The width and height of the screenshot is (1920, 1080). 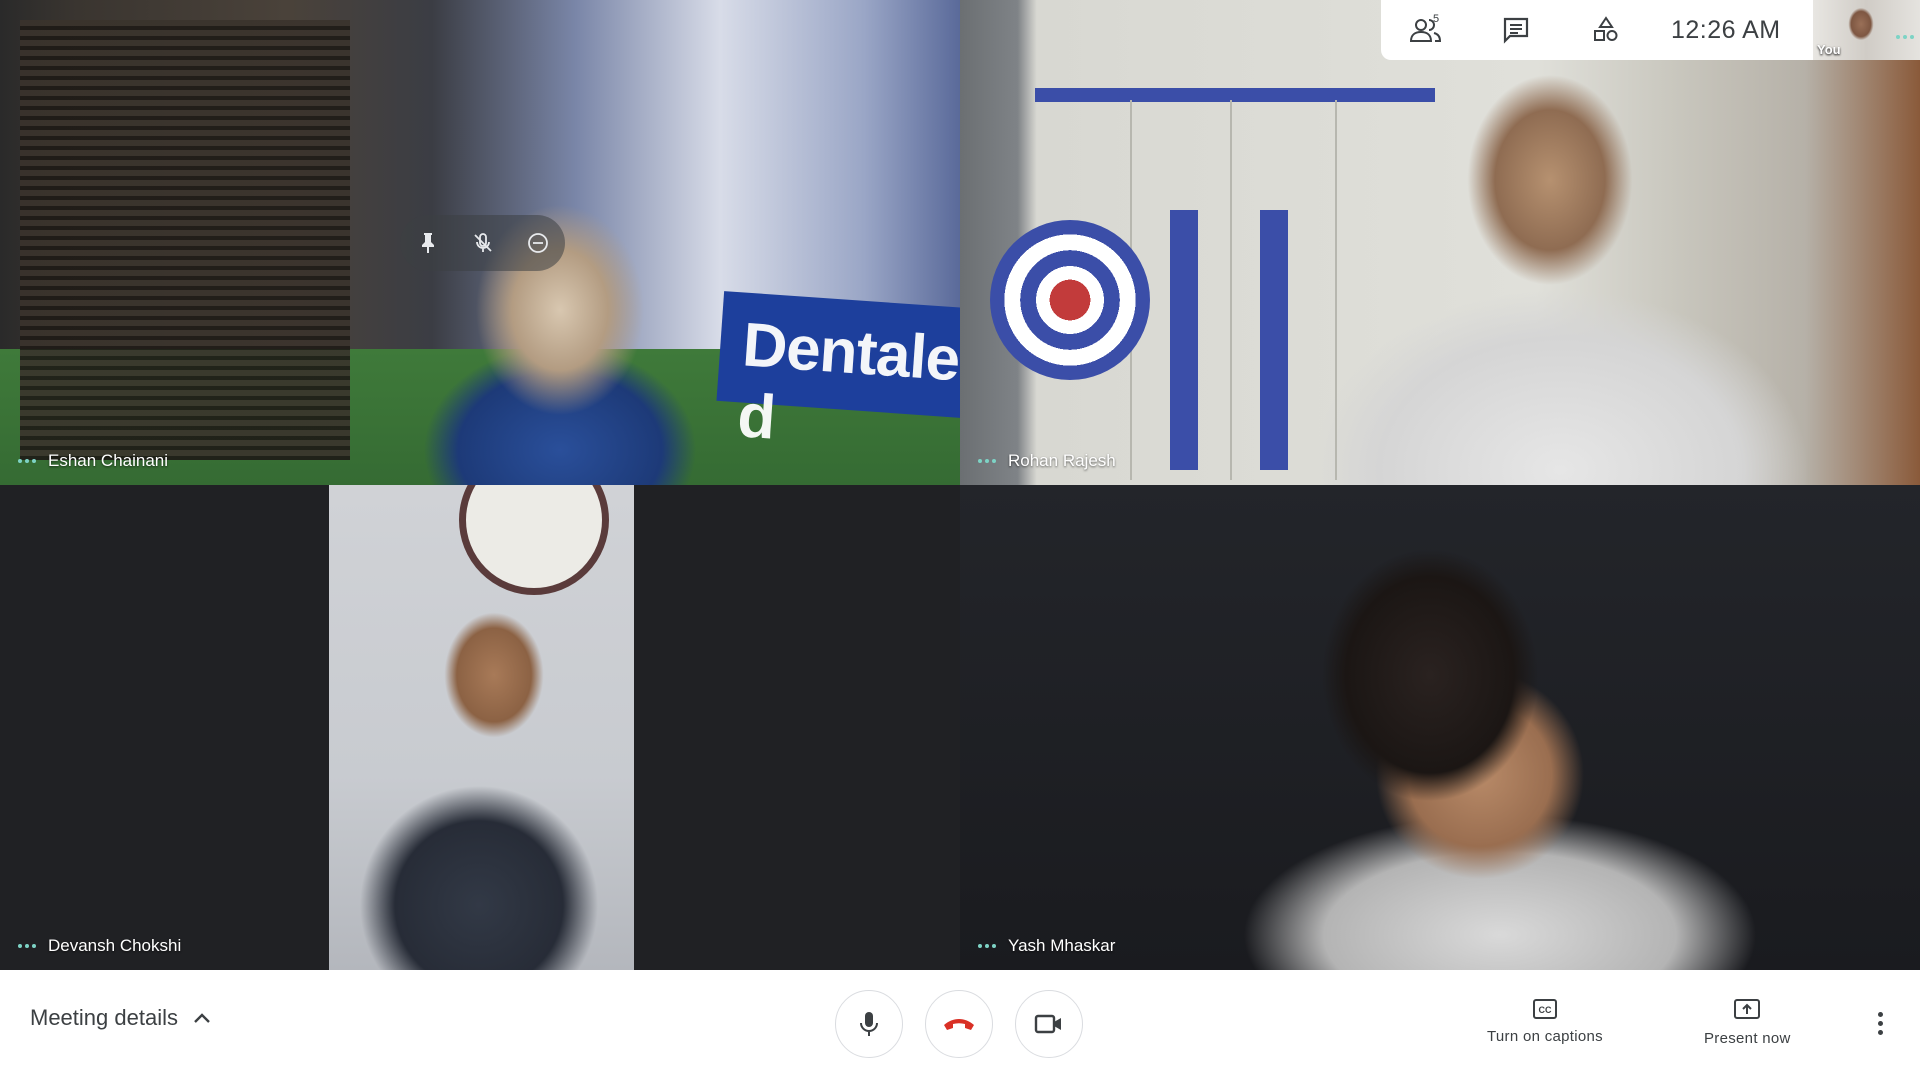 I want to click on banner-text: Dentales d, so click(x=847, y=381).